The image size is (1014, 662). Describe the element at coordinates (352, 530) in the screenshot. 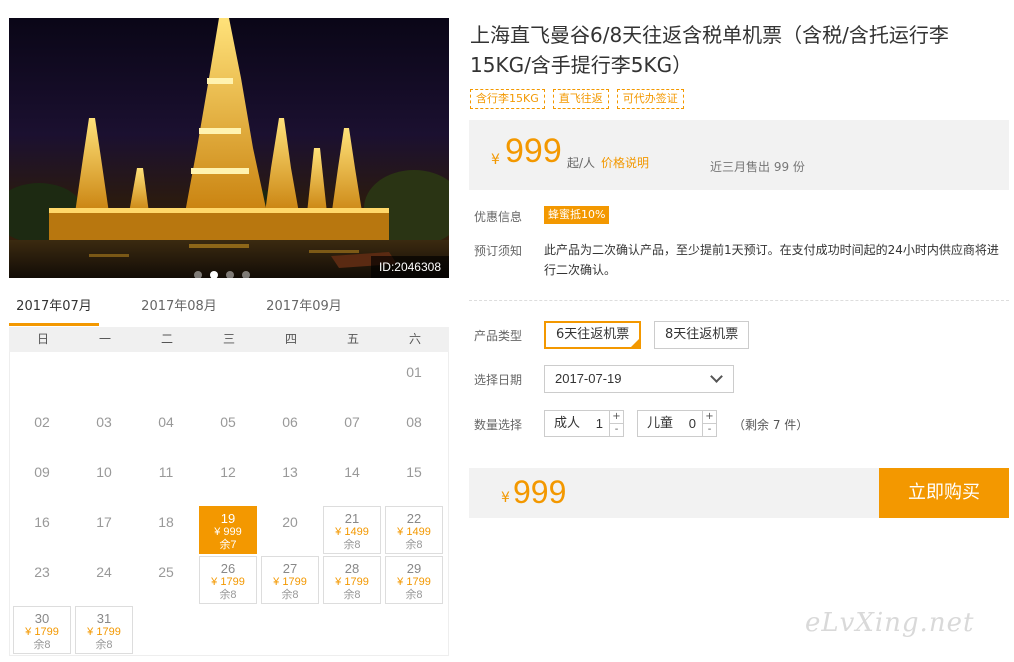

I see `calendar-day: 21 ¥ 1499 余8` at that location.